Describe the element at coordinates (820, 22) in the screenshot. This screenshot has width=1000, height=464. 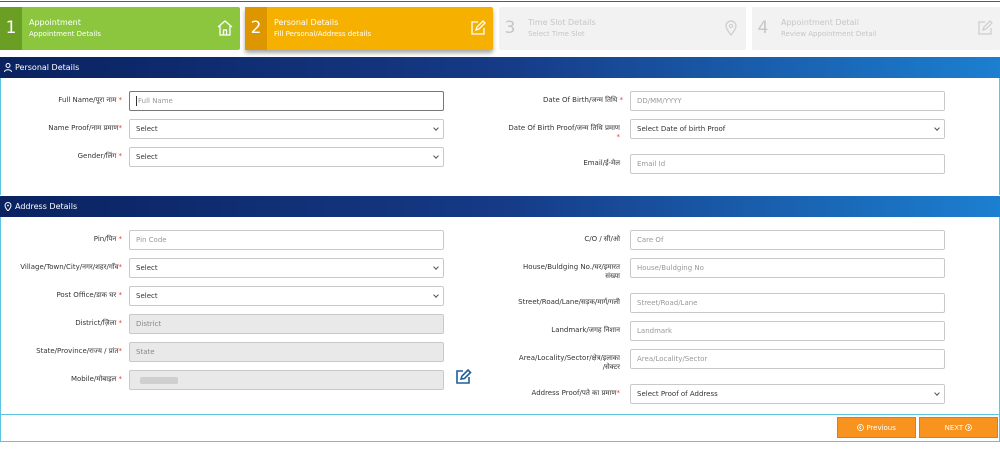
I see `step-title: Appointment Detail` at that location.